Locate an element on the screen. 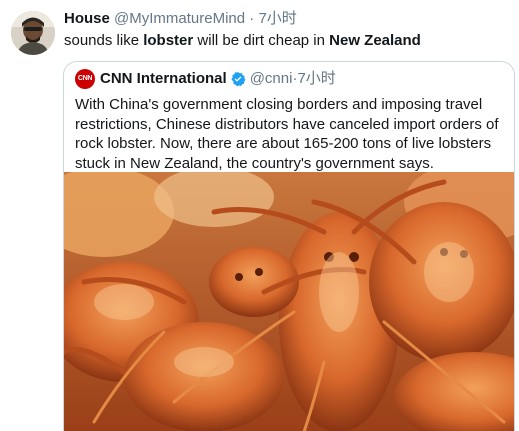  cnn-logo-avatar: CNN is located at coordinates (85, 79).